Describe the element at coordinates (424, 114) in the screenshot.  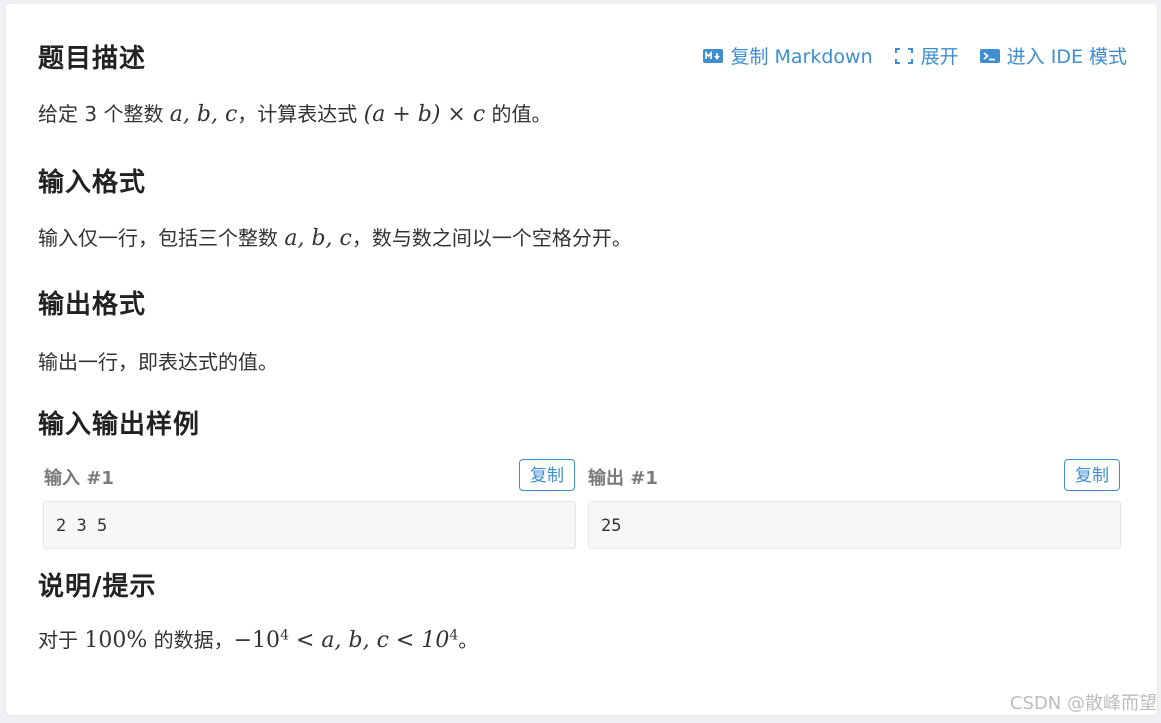
I see `math-expression: (a + b) × c` at that location.